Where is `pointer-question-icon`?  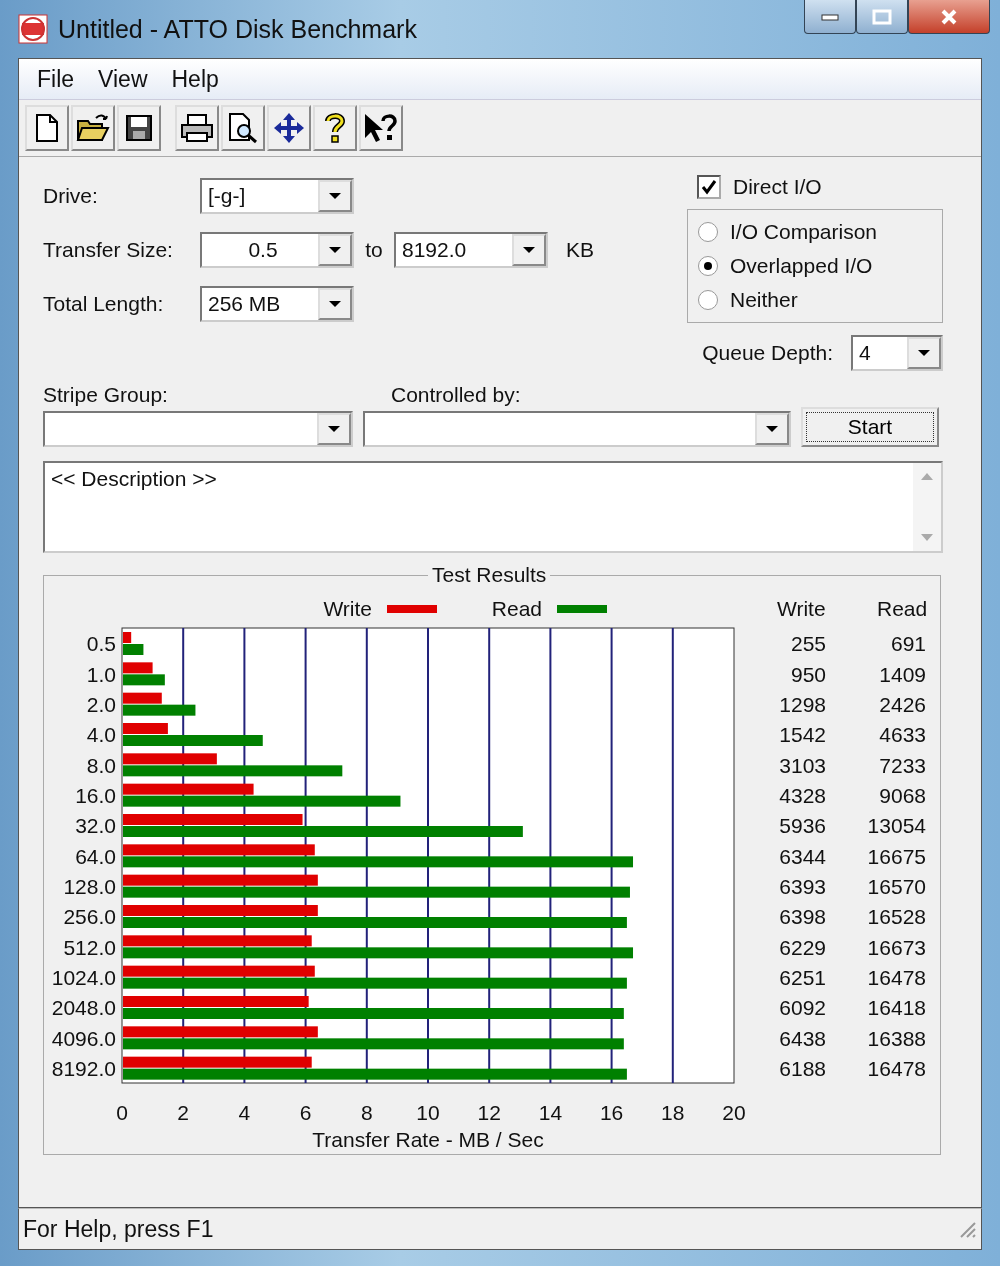 pointer-question-icon is located at coordinates (381, 128).